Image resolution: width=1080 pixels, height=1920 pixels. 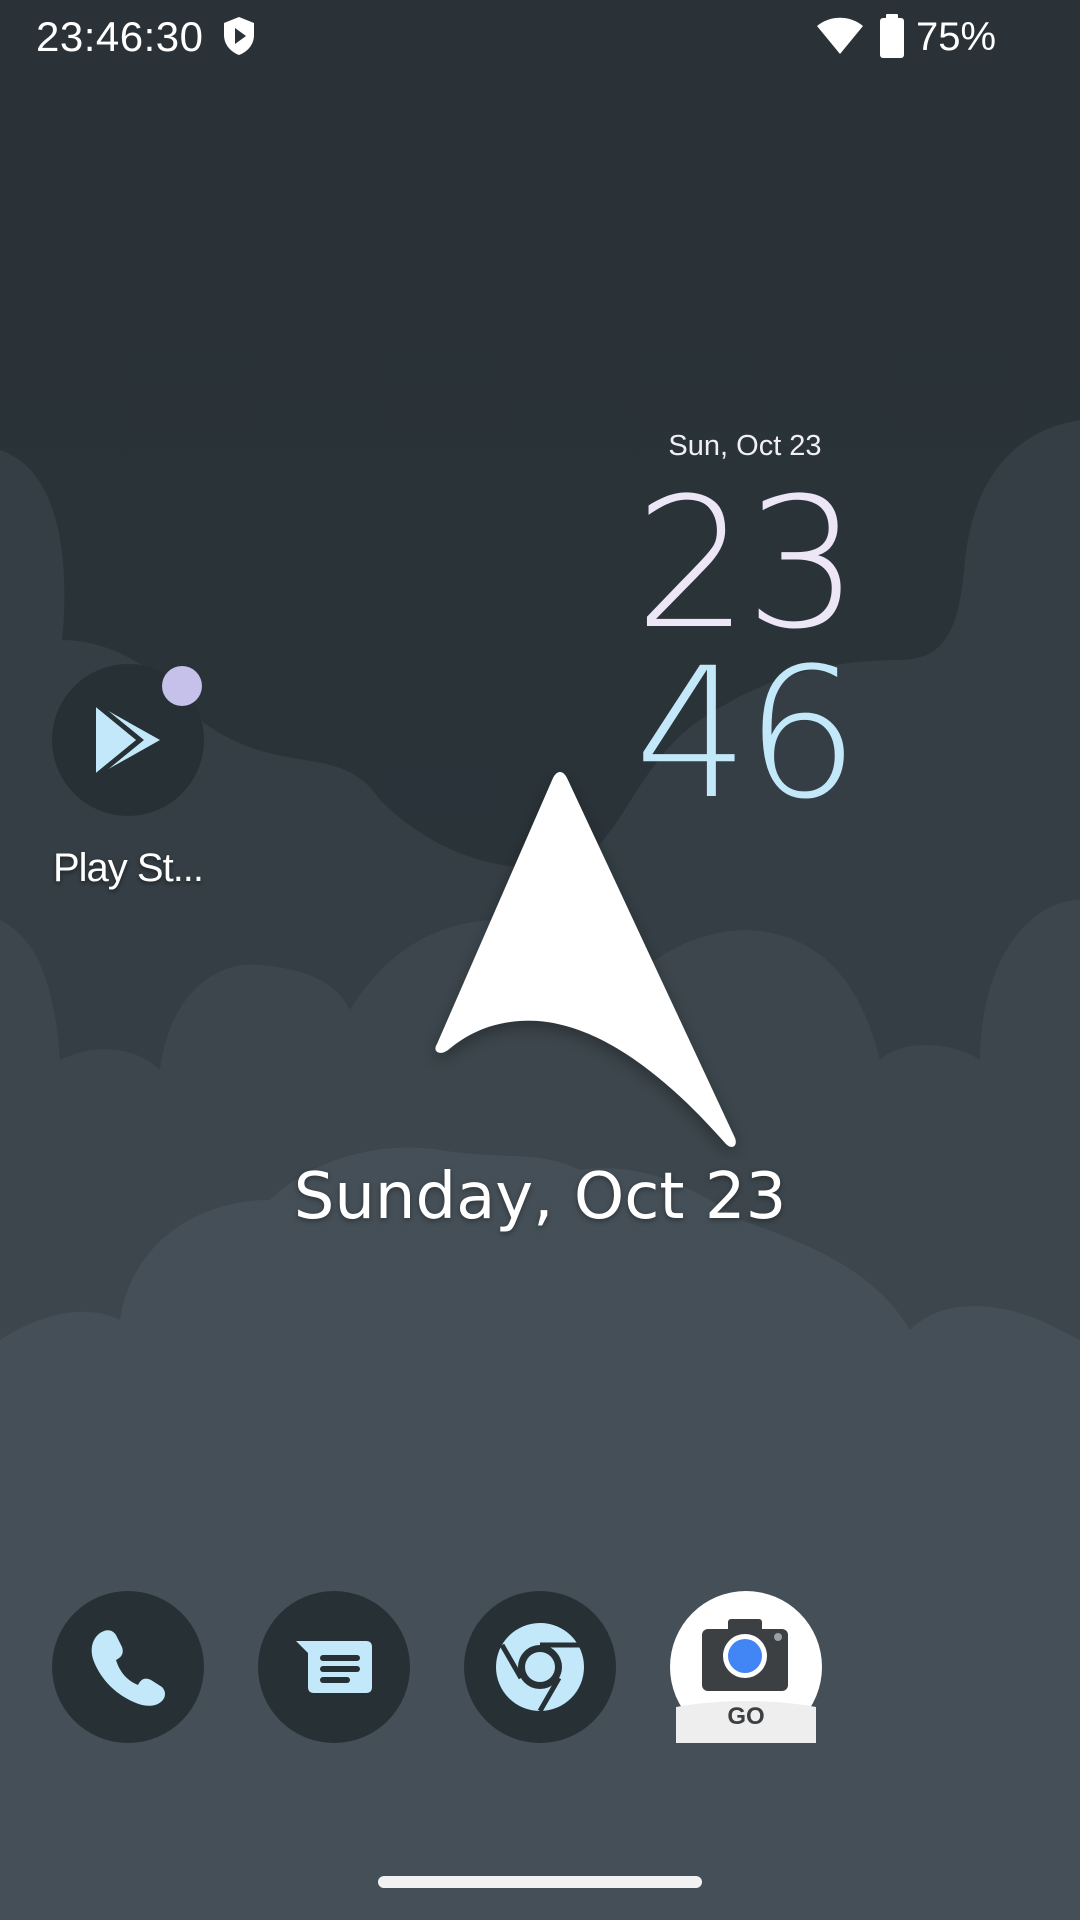 I want to click on battery-percent: 75%, so click(x=956, y=37).